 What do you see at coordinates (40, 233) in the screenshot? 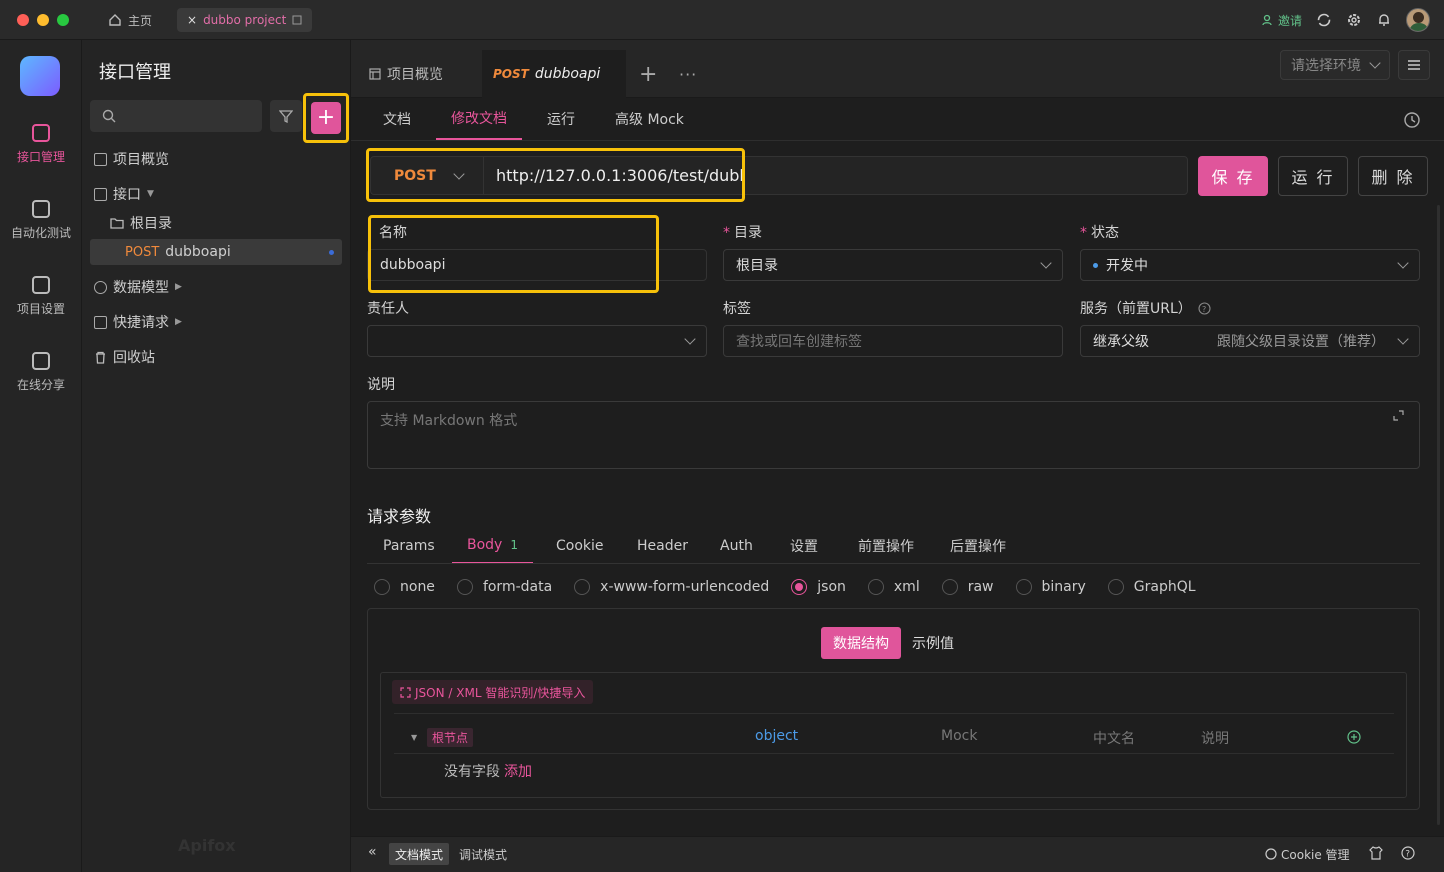
I see `rail-label-automated-testing: 自动化测试` at bounding box center [40, 233].